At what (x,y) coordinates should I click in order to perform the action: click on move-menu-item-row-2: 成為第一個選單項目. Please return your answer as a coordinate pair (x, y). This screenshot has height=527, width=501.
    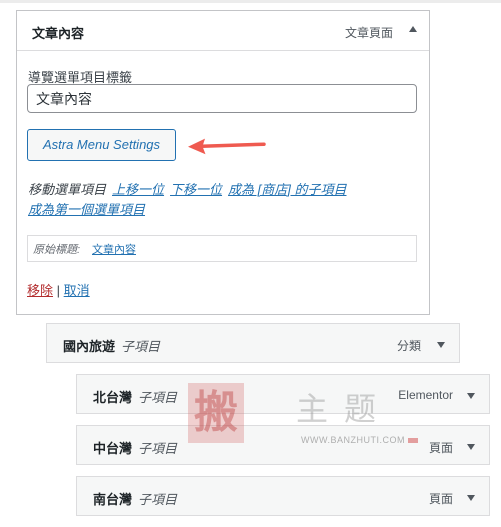
    Looking at the image, I should click on (86, 208).